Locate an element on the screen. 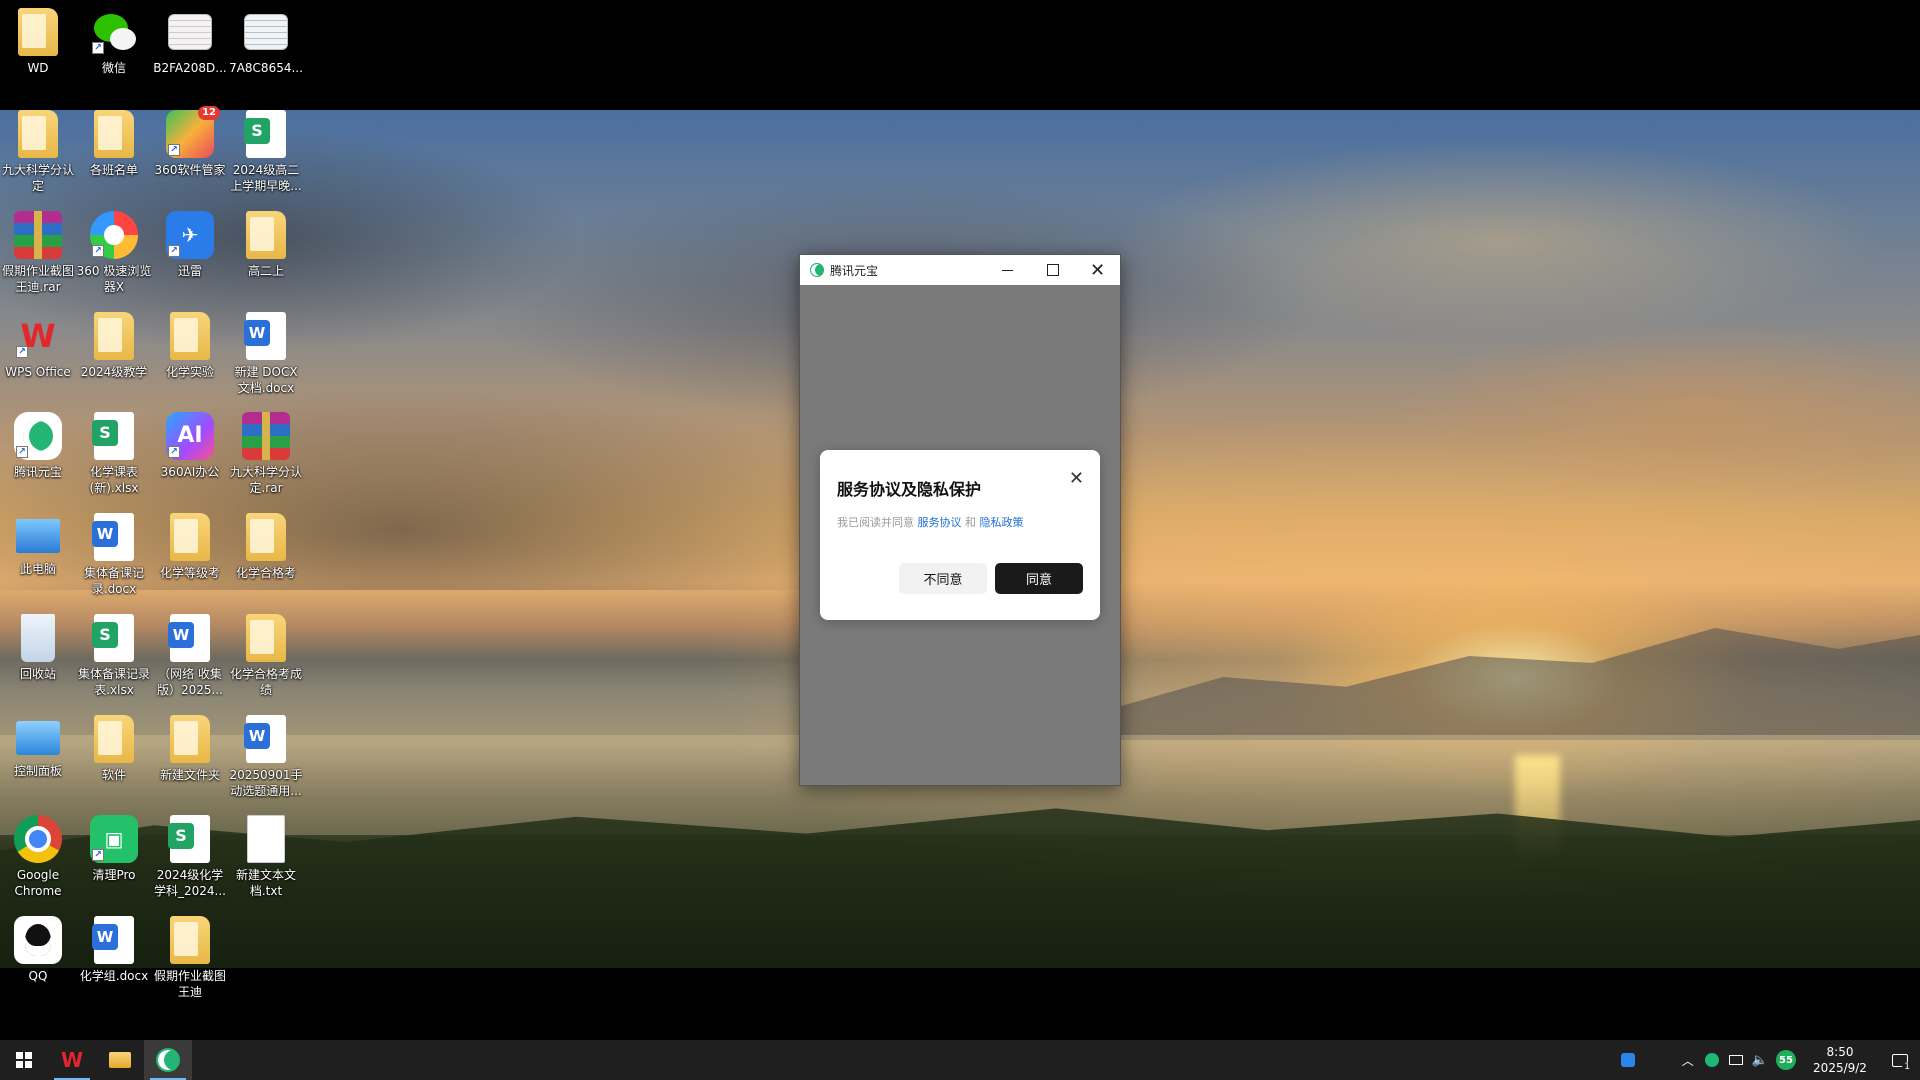  desktop-icon-qq: QQ is located at coordinates (38, 950).